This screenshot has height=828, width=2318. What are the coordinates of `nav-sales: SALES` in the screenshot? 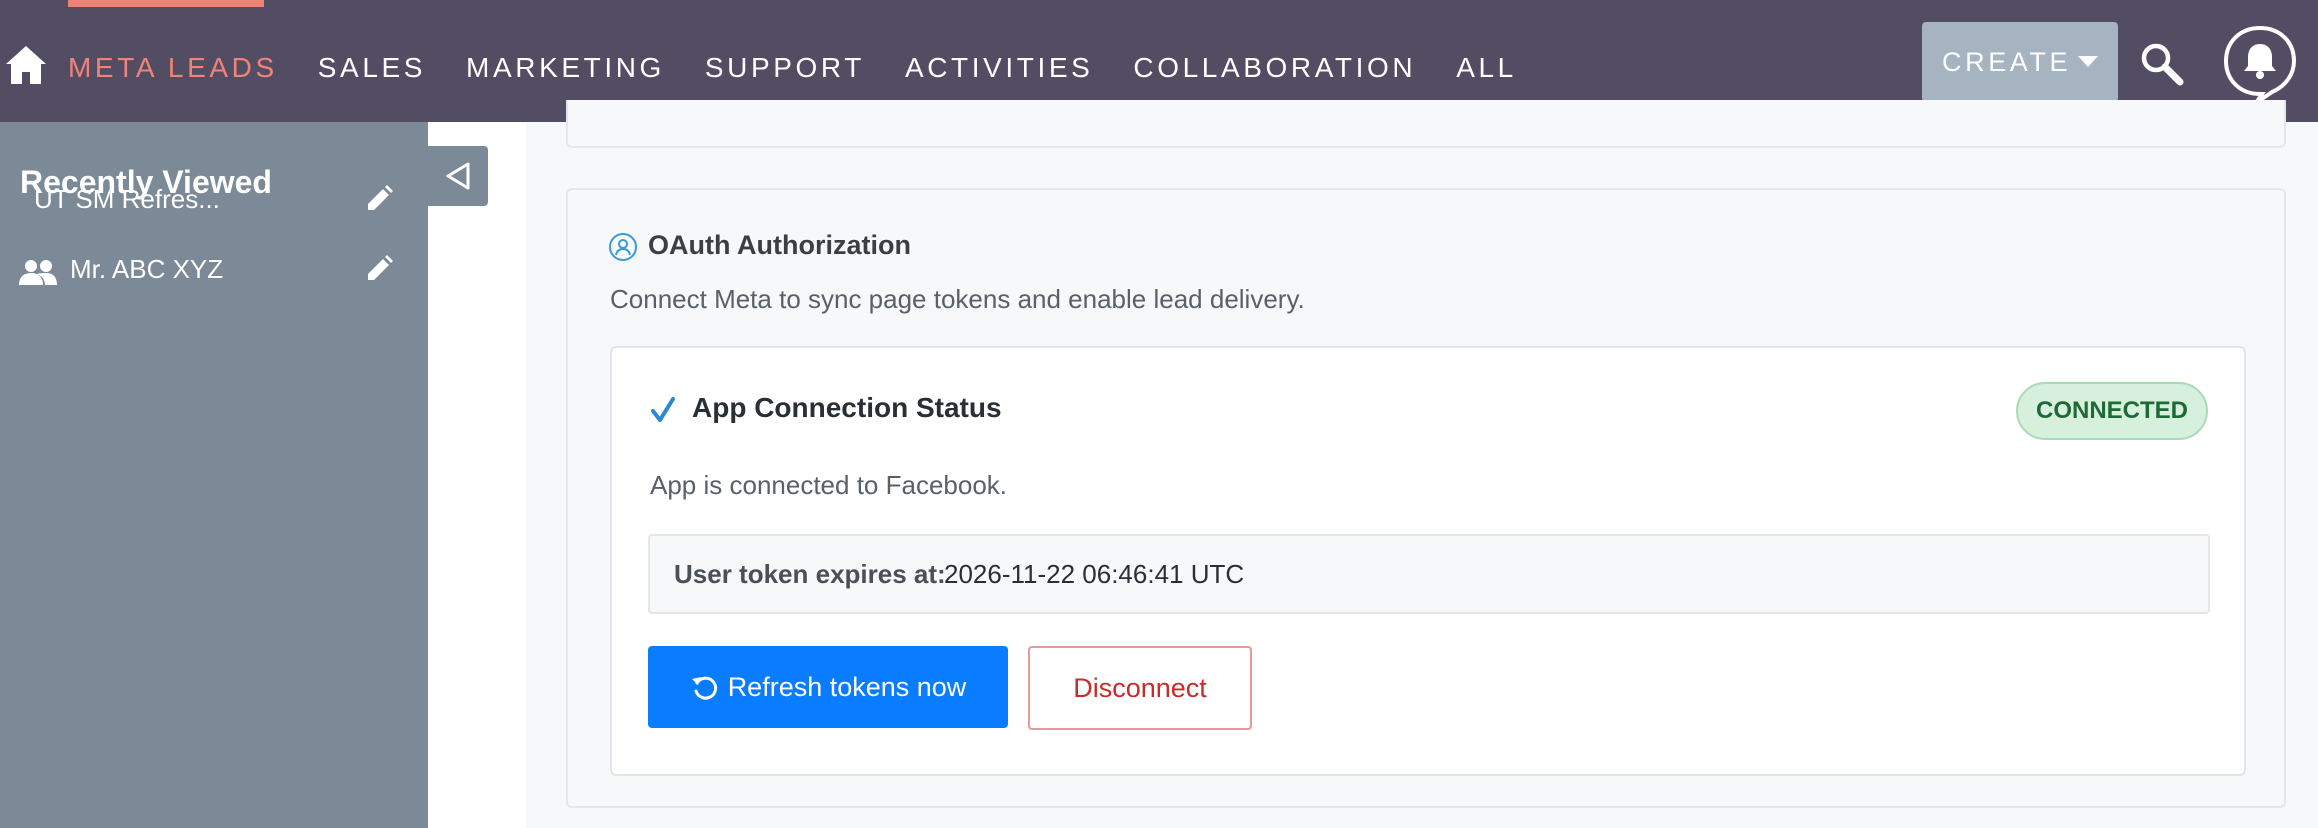 It's located at (372, 68).